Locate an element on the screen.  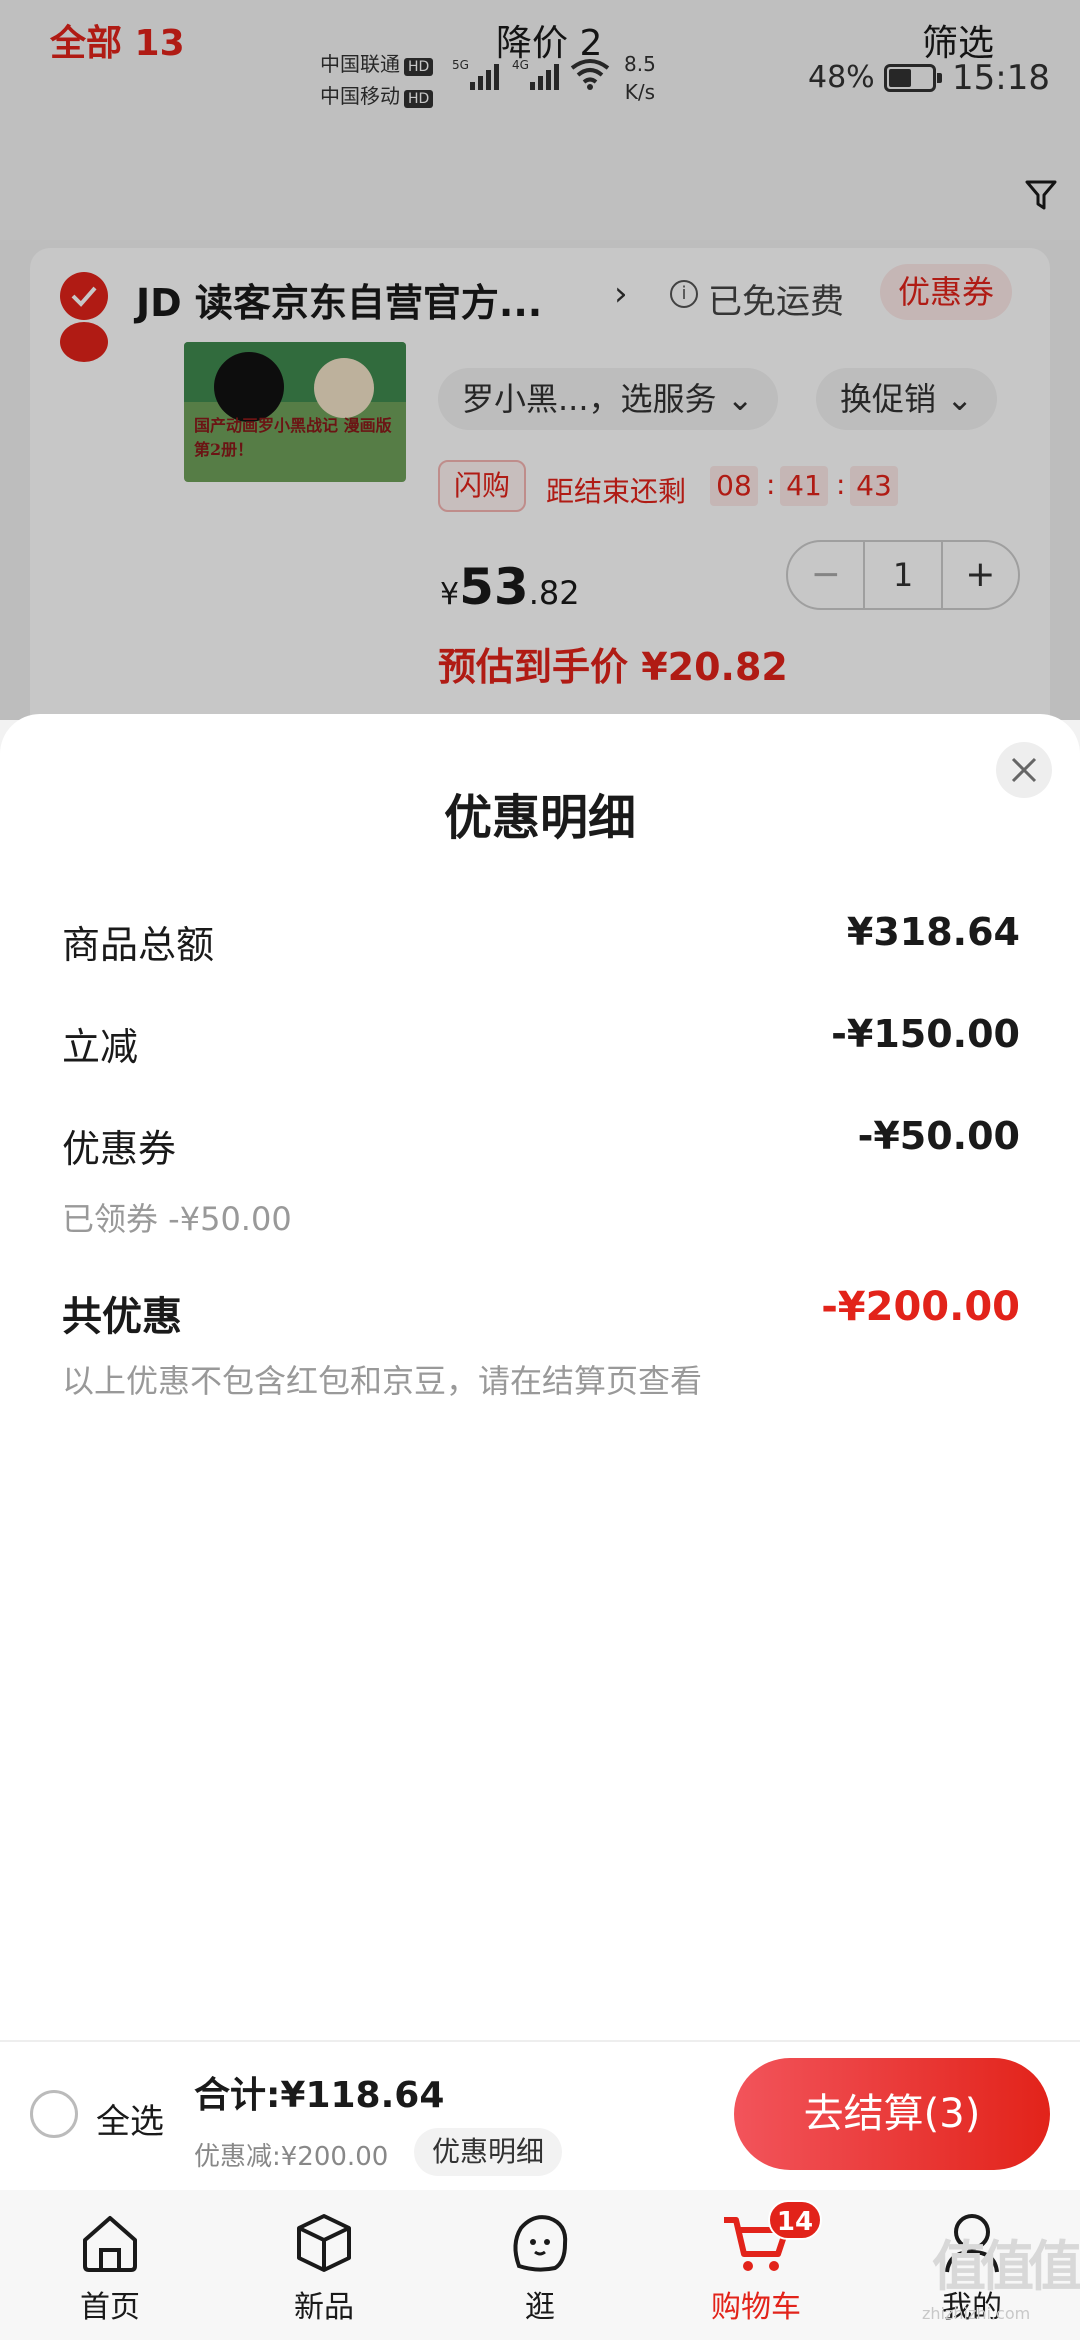
nav-home: 首页 is located at coordinates (110, 2261).